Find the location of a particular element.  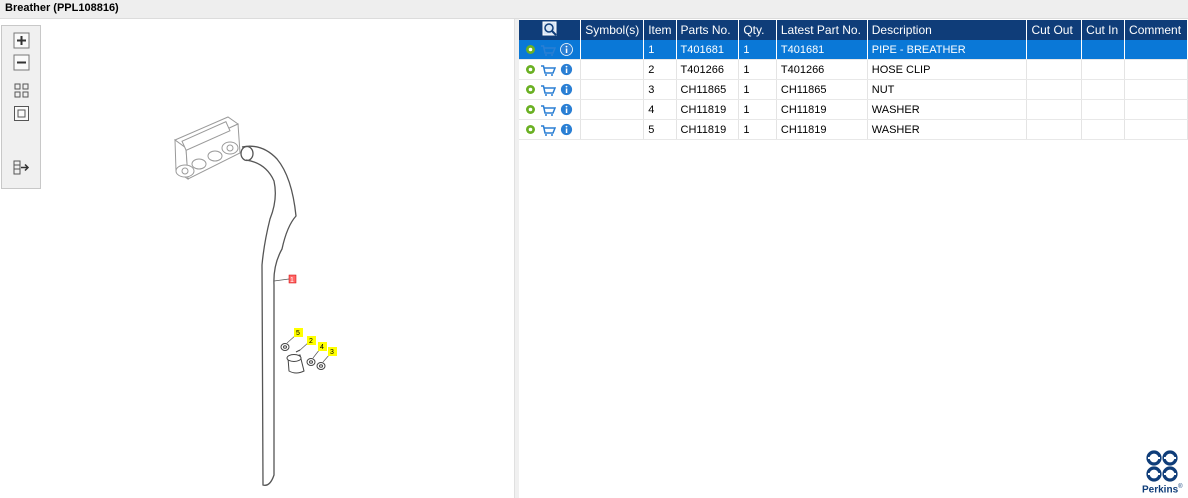

hose-clip is located at coordinates (295, 361).